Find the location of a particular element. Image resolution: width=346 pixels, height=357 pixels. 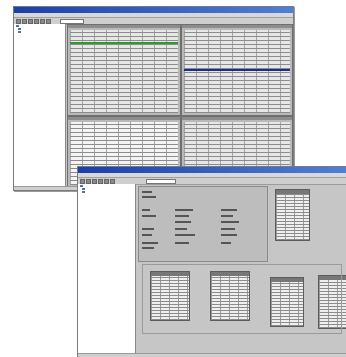

preview-frame is located at coordinates (242, 299).